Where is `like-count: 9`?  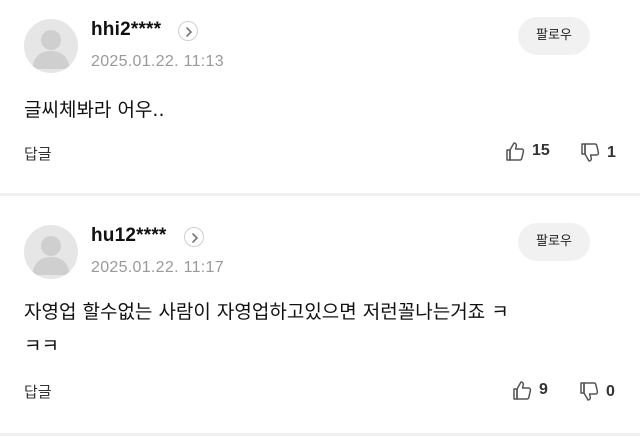
like-count: 9 is located at coordinates (543, 389).